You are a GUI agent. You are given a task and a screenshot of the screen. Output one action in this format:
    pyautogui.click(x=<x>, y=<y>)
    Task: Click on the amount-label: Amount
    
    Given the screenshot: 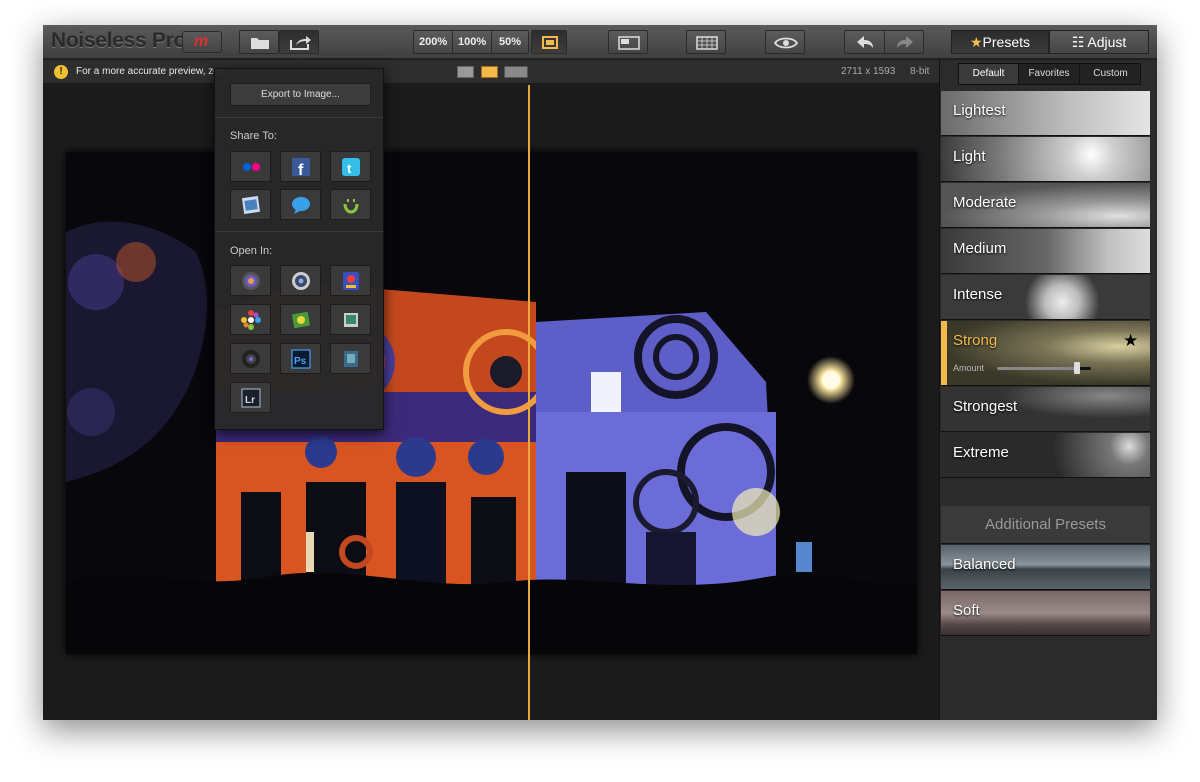 What is the action you would take?
    pyautogui.click(x=969, y=368)
    